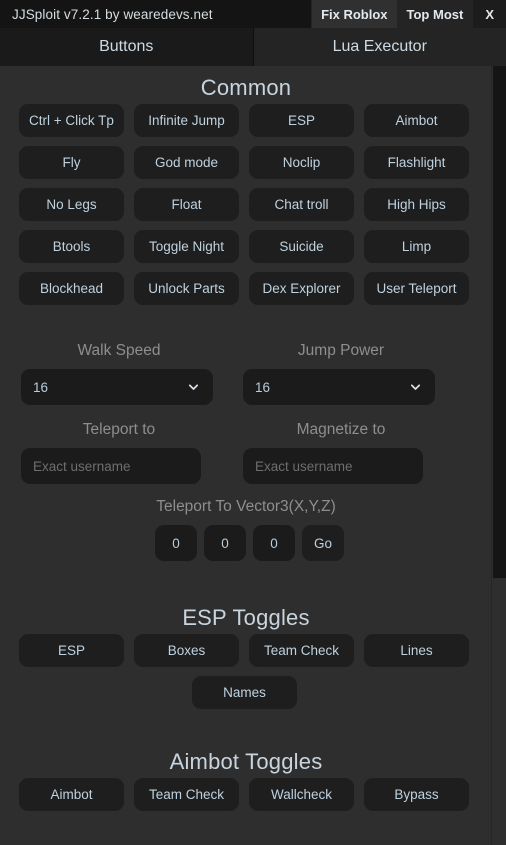  I want to click on teleport-to-input, so click(111, 466).